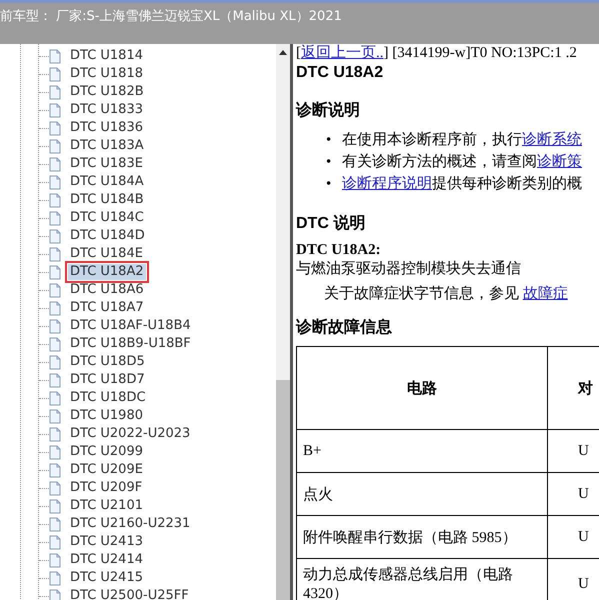 The image size is (599, 600). What do you see at coordinates (106, 470) in the screenshot?
I see `tree-item: DTC U209E` at bounding box center [106, 470].